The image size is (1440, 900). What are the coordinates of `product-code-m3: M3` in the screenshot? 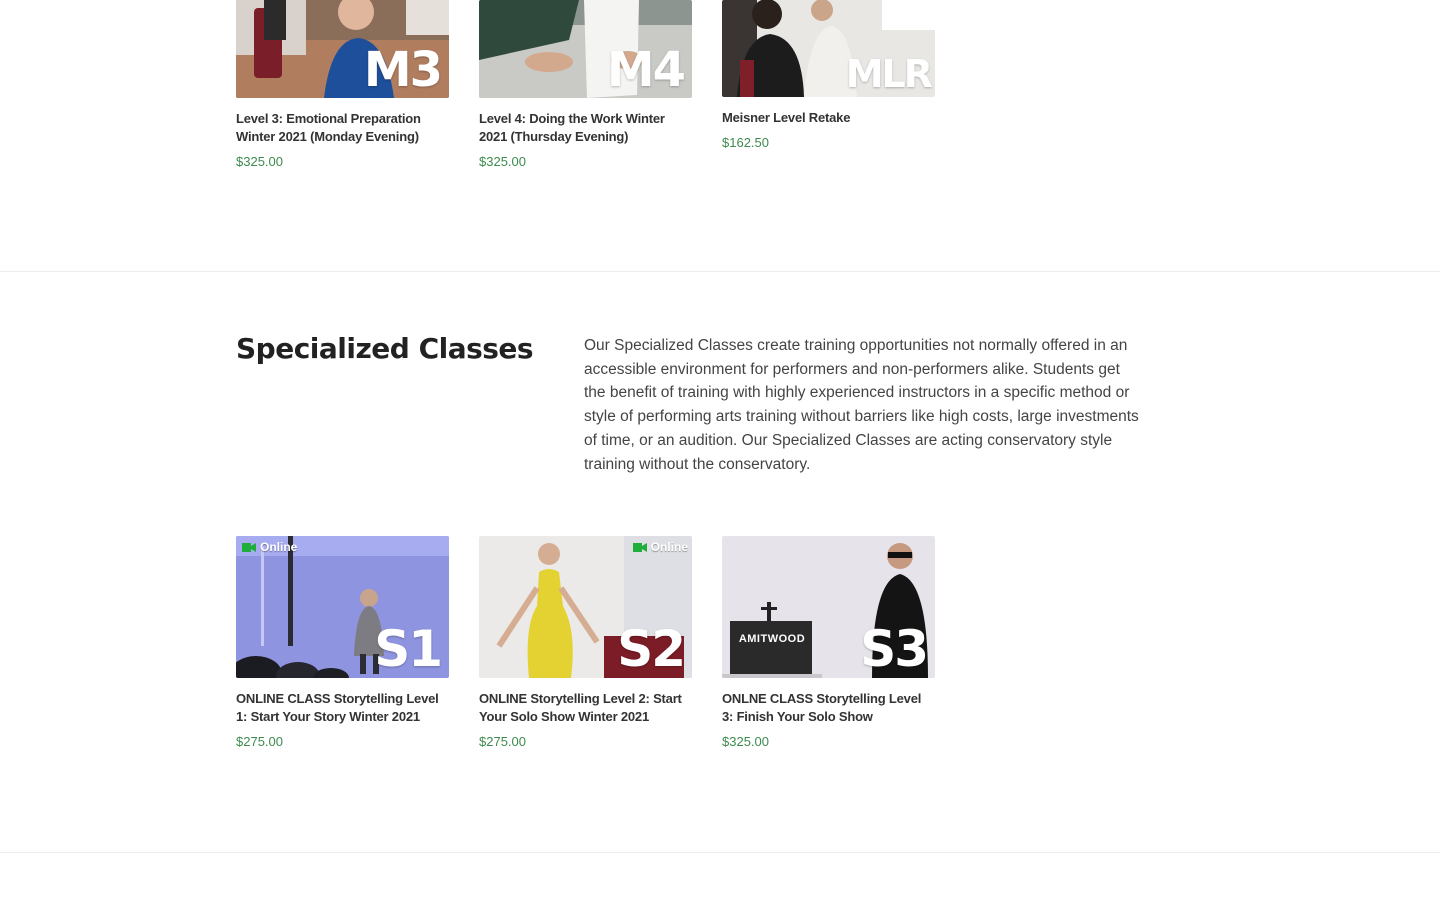 It's located at (403, 70).